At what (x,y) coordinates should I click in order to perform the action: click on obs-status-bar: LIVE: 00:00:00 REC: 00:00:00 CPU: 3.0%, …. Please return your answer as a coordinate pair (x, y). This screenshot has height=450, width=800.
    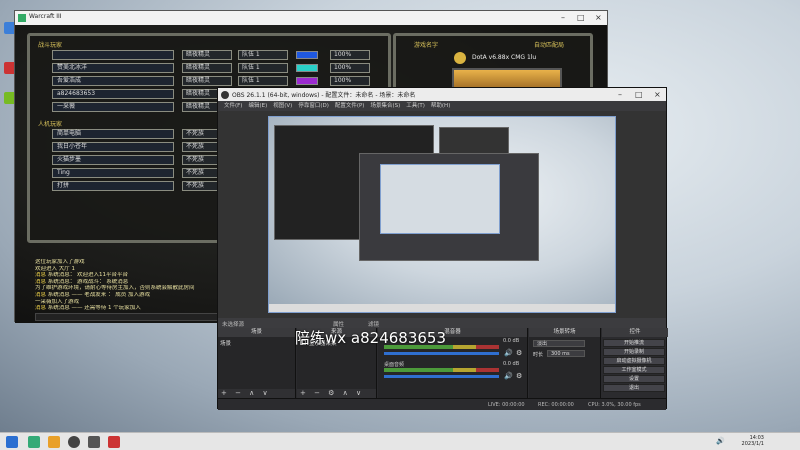
    Looking at the image, I should click on (442, 404).